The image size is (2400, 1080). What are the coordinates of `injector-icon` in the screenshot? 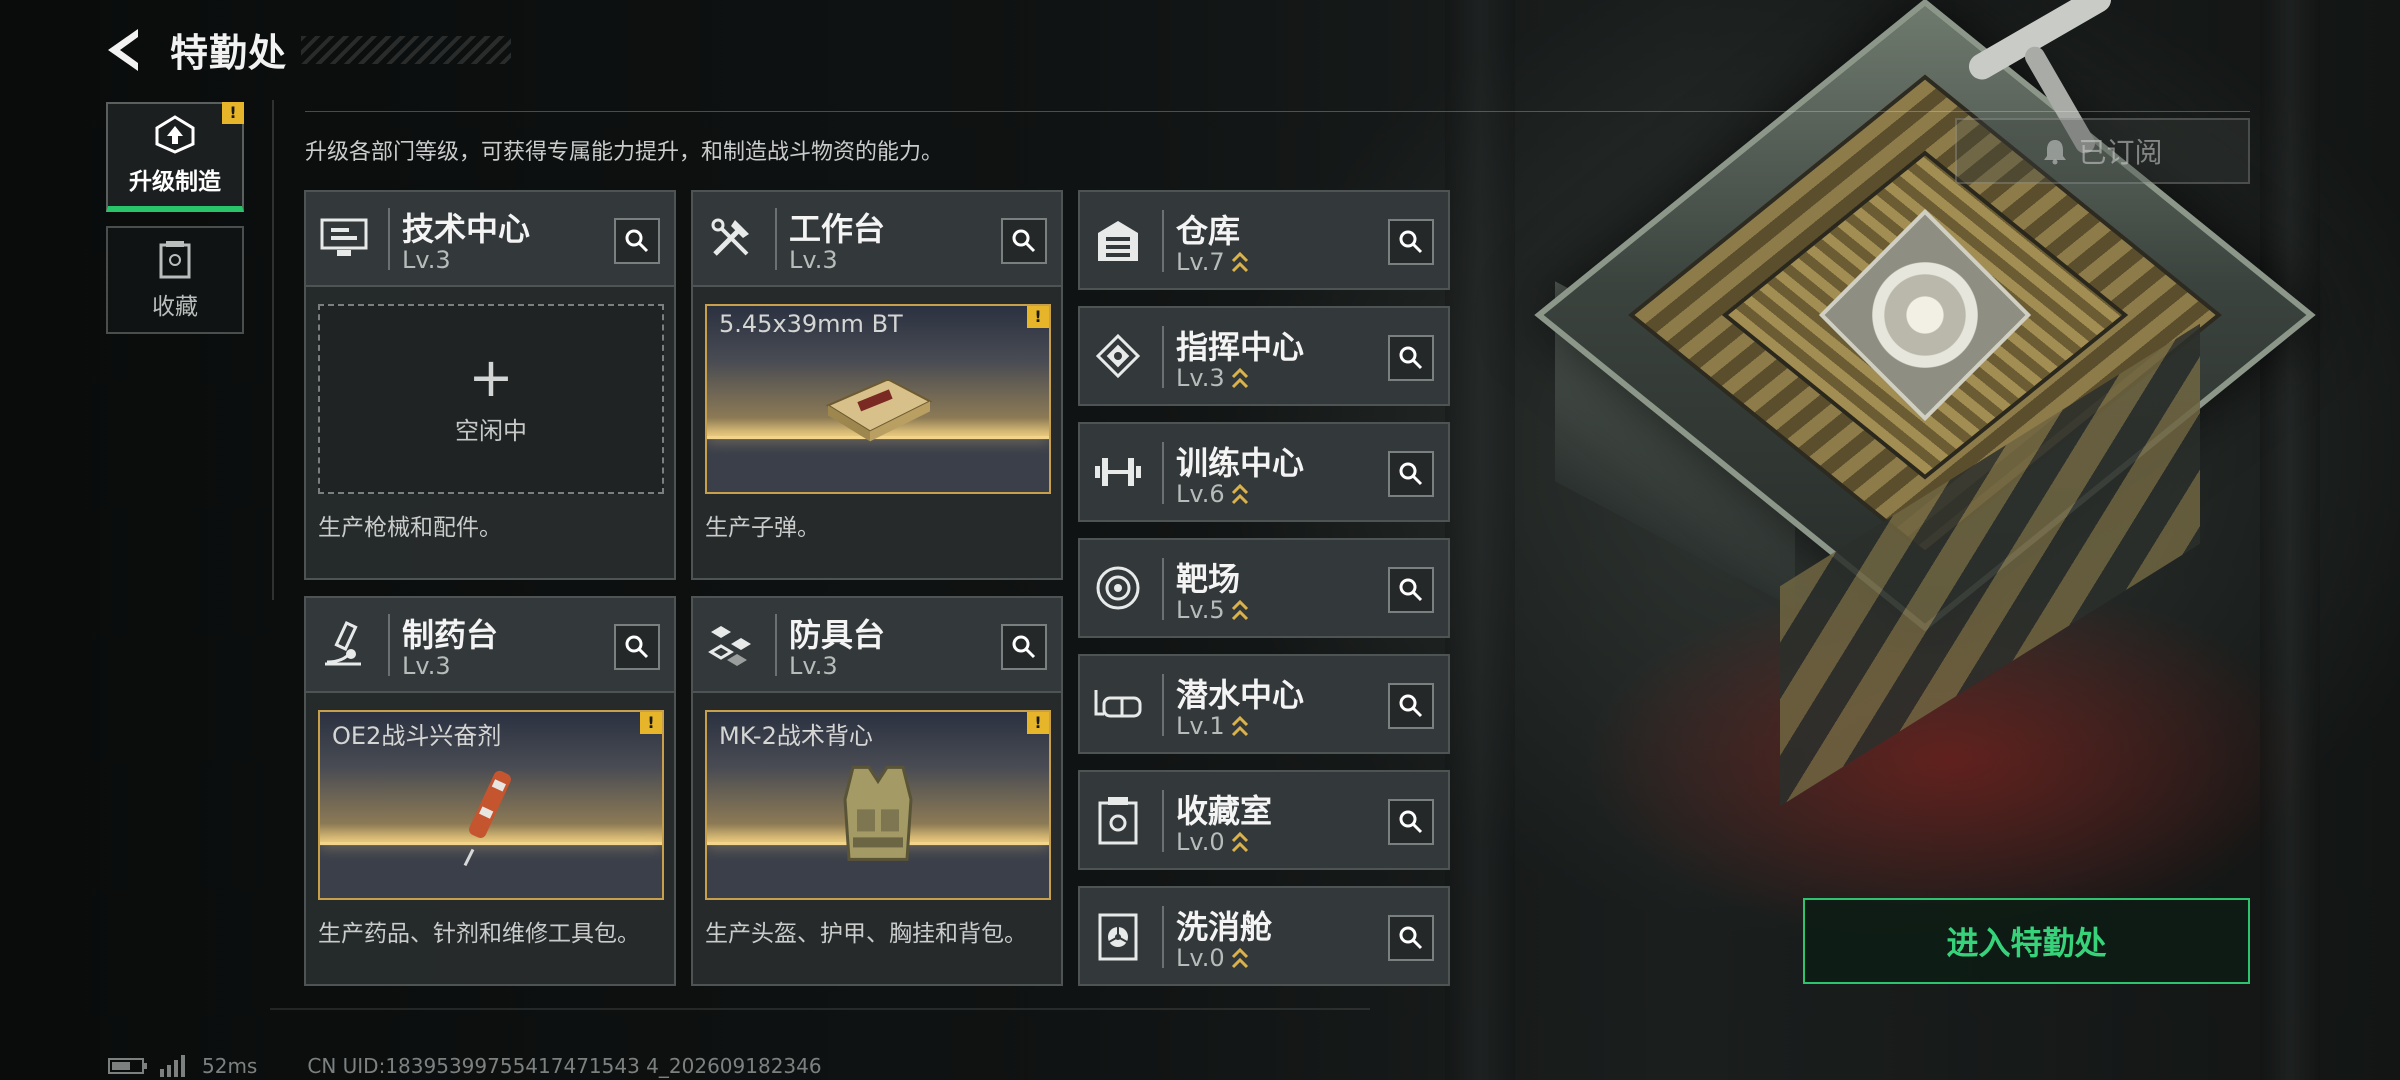 It's located at (491, 816).